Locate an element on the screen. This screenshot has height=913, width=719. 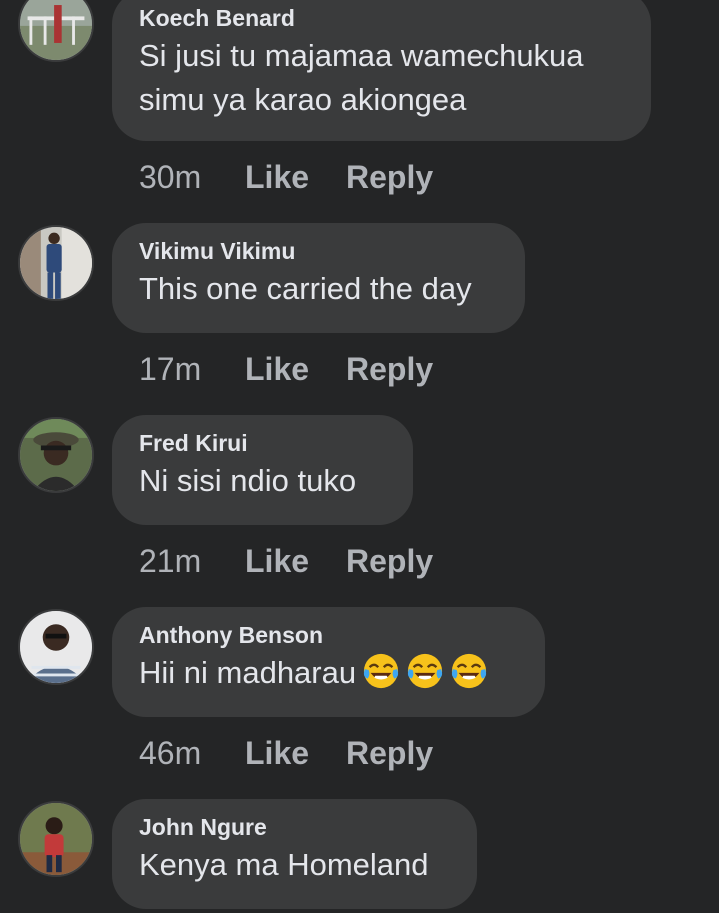
comment-timestamp: 17m is located at coordinates (192, 369).